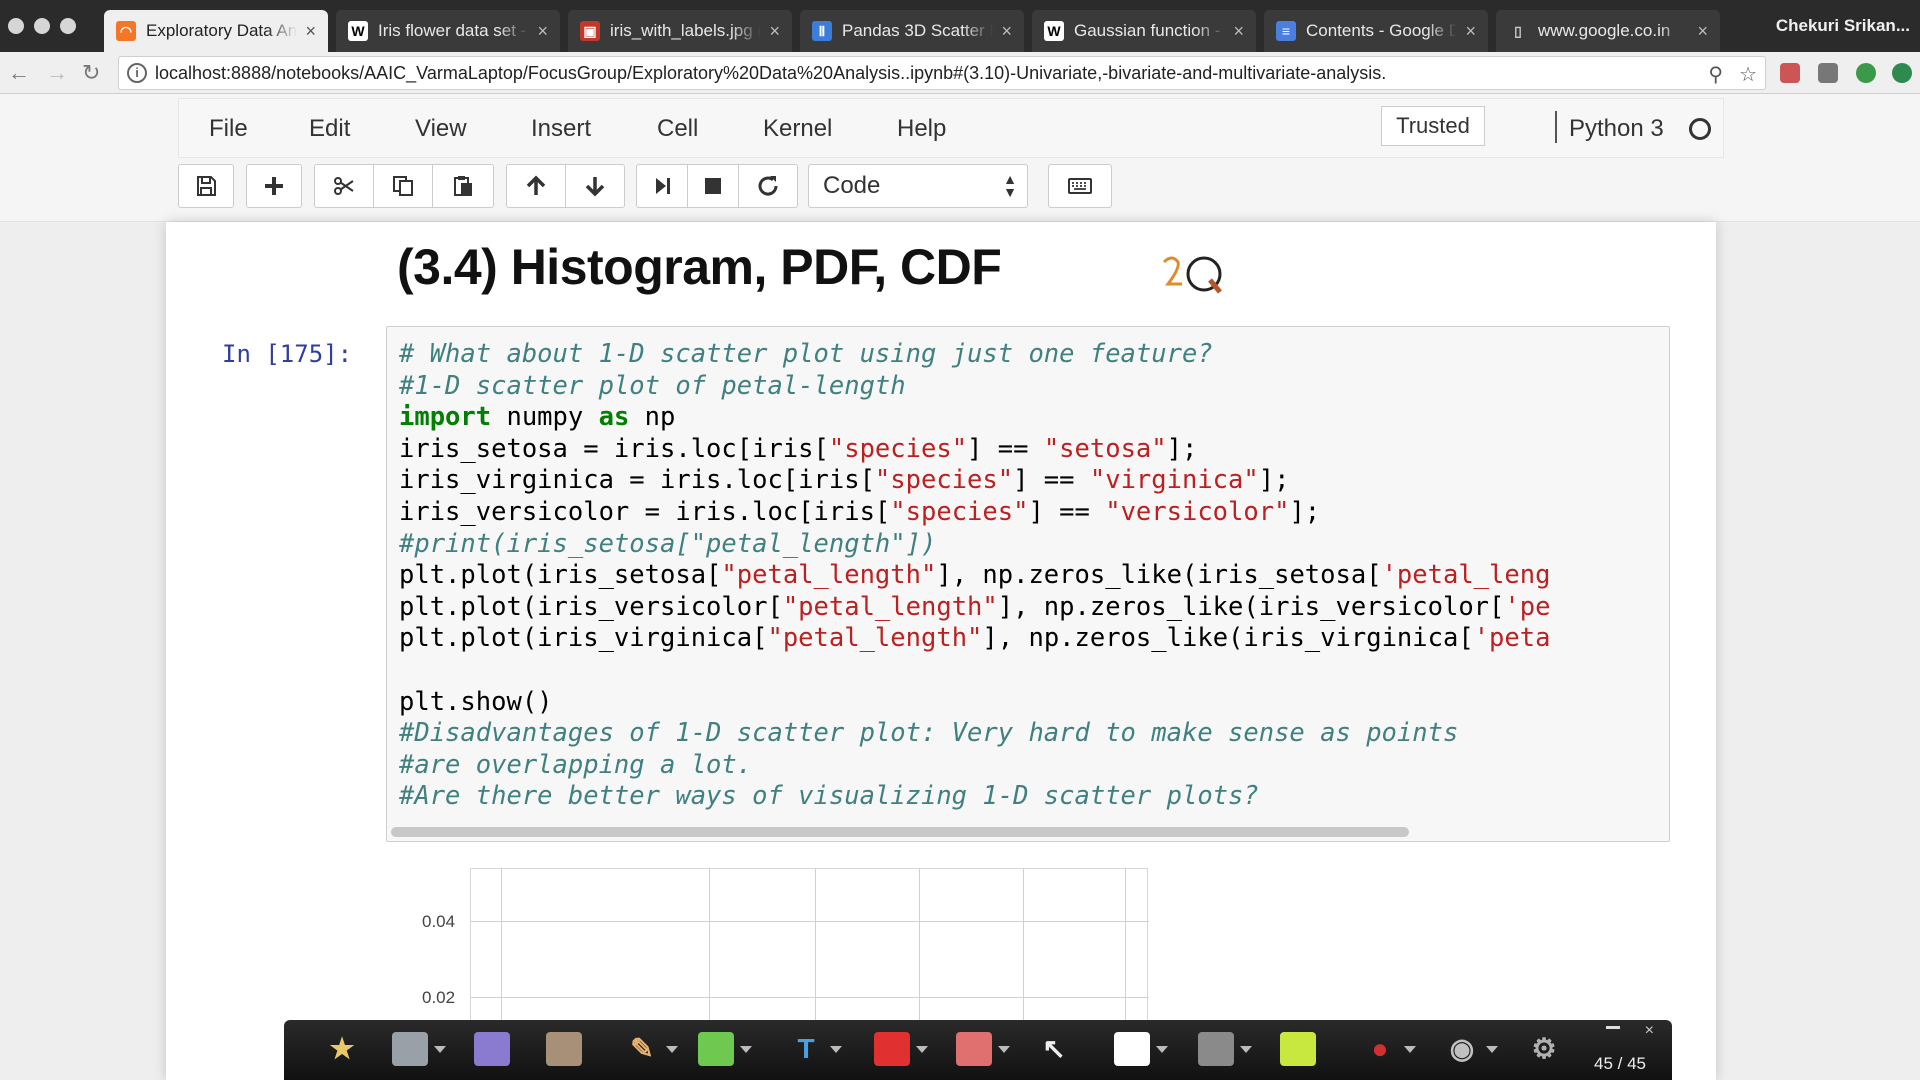 The image size is (1920, 1080). I want to click on code-line: #print(iris_setosa["petal_length"]), so click(974, 545).